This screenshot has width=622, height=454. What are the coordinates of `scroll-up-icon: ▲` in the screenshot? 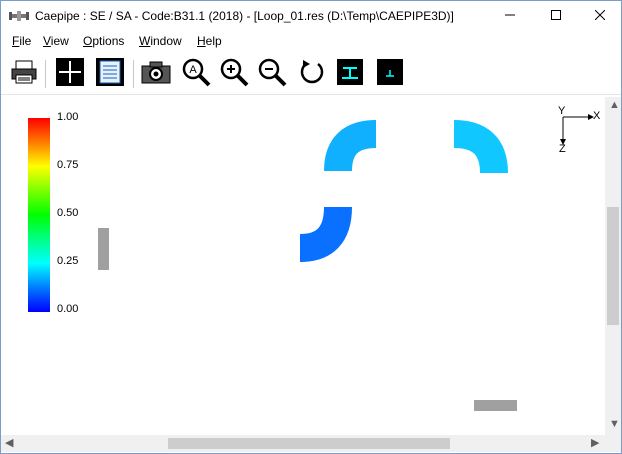 It's located at (614, 105).